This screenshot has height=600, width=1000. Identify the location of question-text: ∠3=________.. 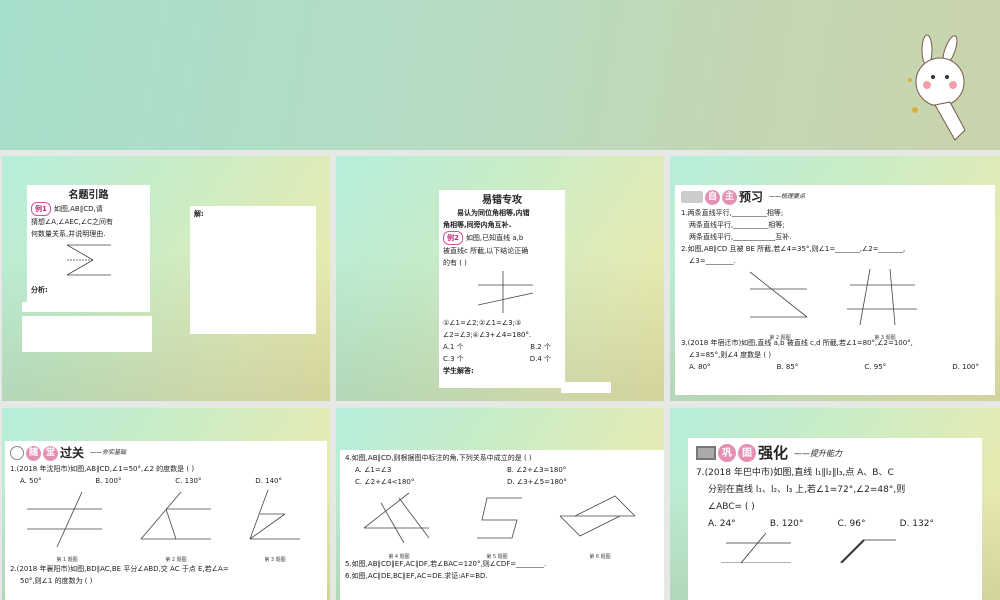
(712, 261).